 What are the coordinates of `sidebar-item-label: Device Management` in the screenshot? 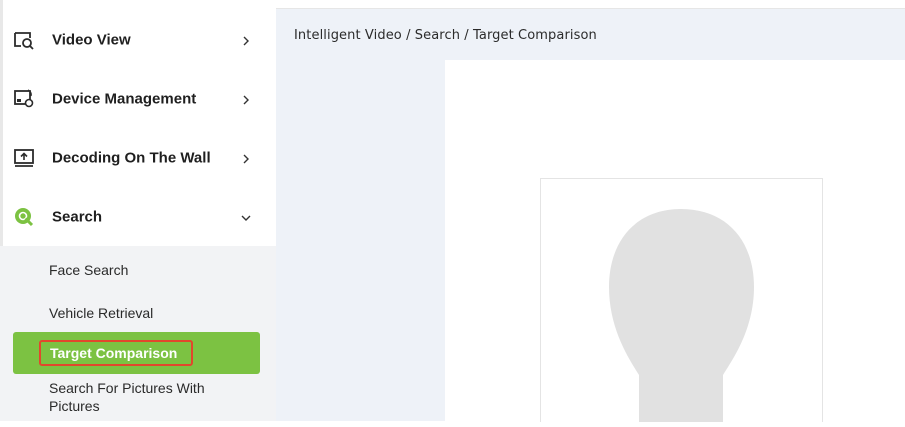 It's located at (124, 99).